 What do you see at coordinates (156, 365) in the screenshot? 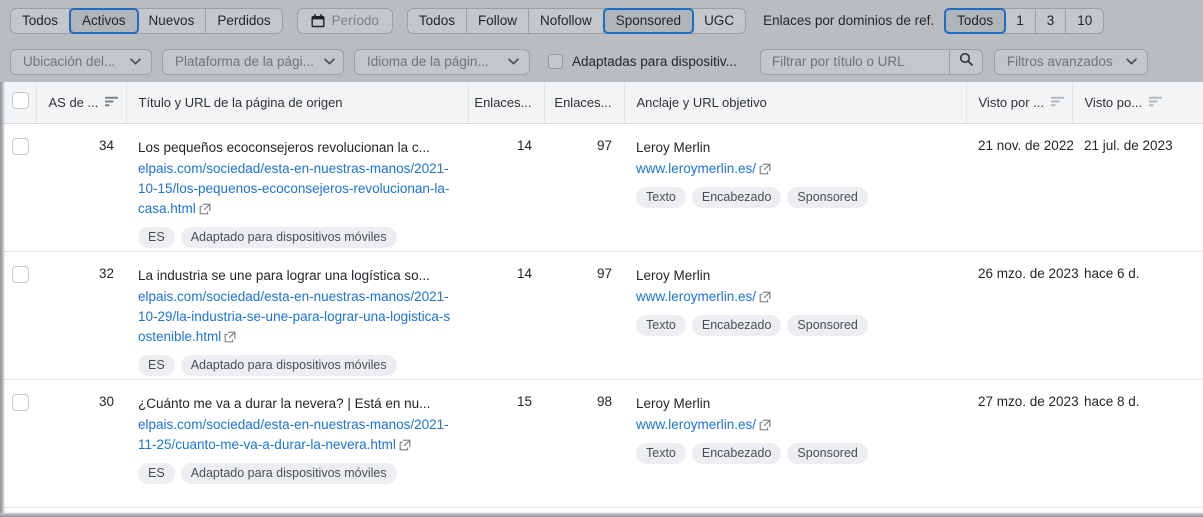
I see `page-tag: ES` at bounding box center [156, 365].